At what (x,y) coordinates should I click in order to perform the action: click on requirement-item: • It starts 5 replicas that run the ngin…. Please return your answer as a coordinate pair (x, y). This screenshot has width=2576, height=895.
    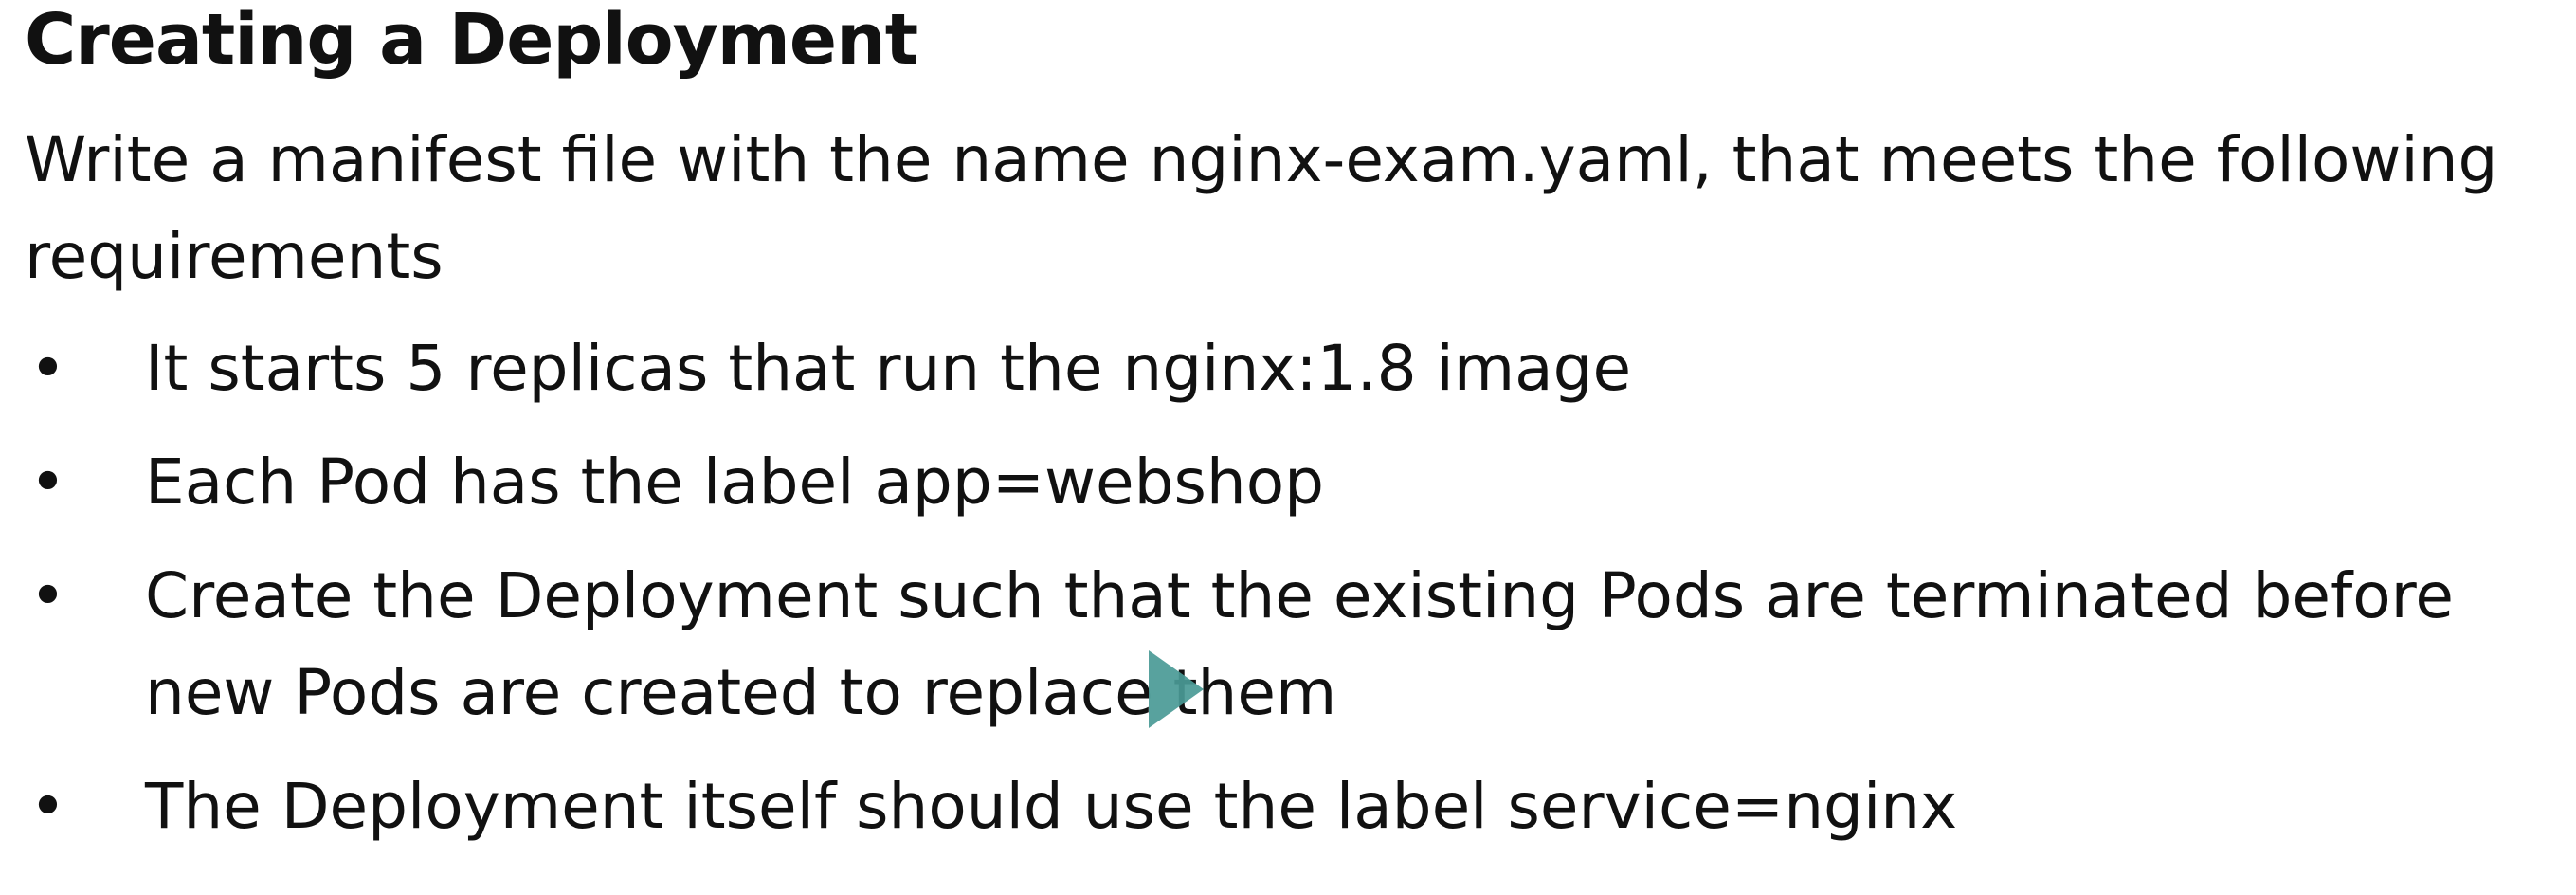
    Looking at the image, I should click on (1290, 368).